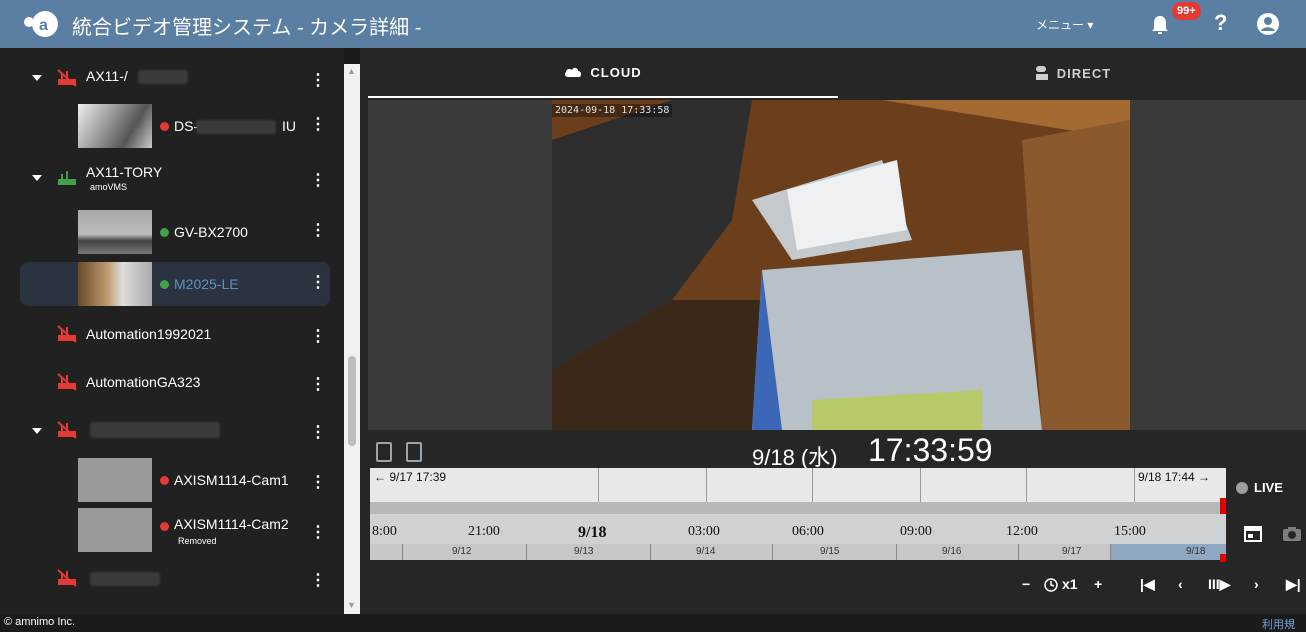 The width and height of the screenshot is (1306, 632). Describe the element at coordinates (1220, 23) in the screenshot. I see `help-icon: ?` at that location.